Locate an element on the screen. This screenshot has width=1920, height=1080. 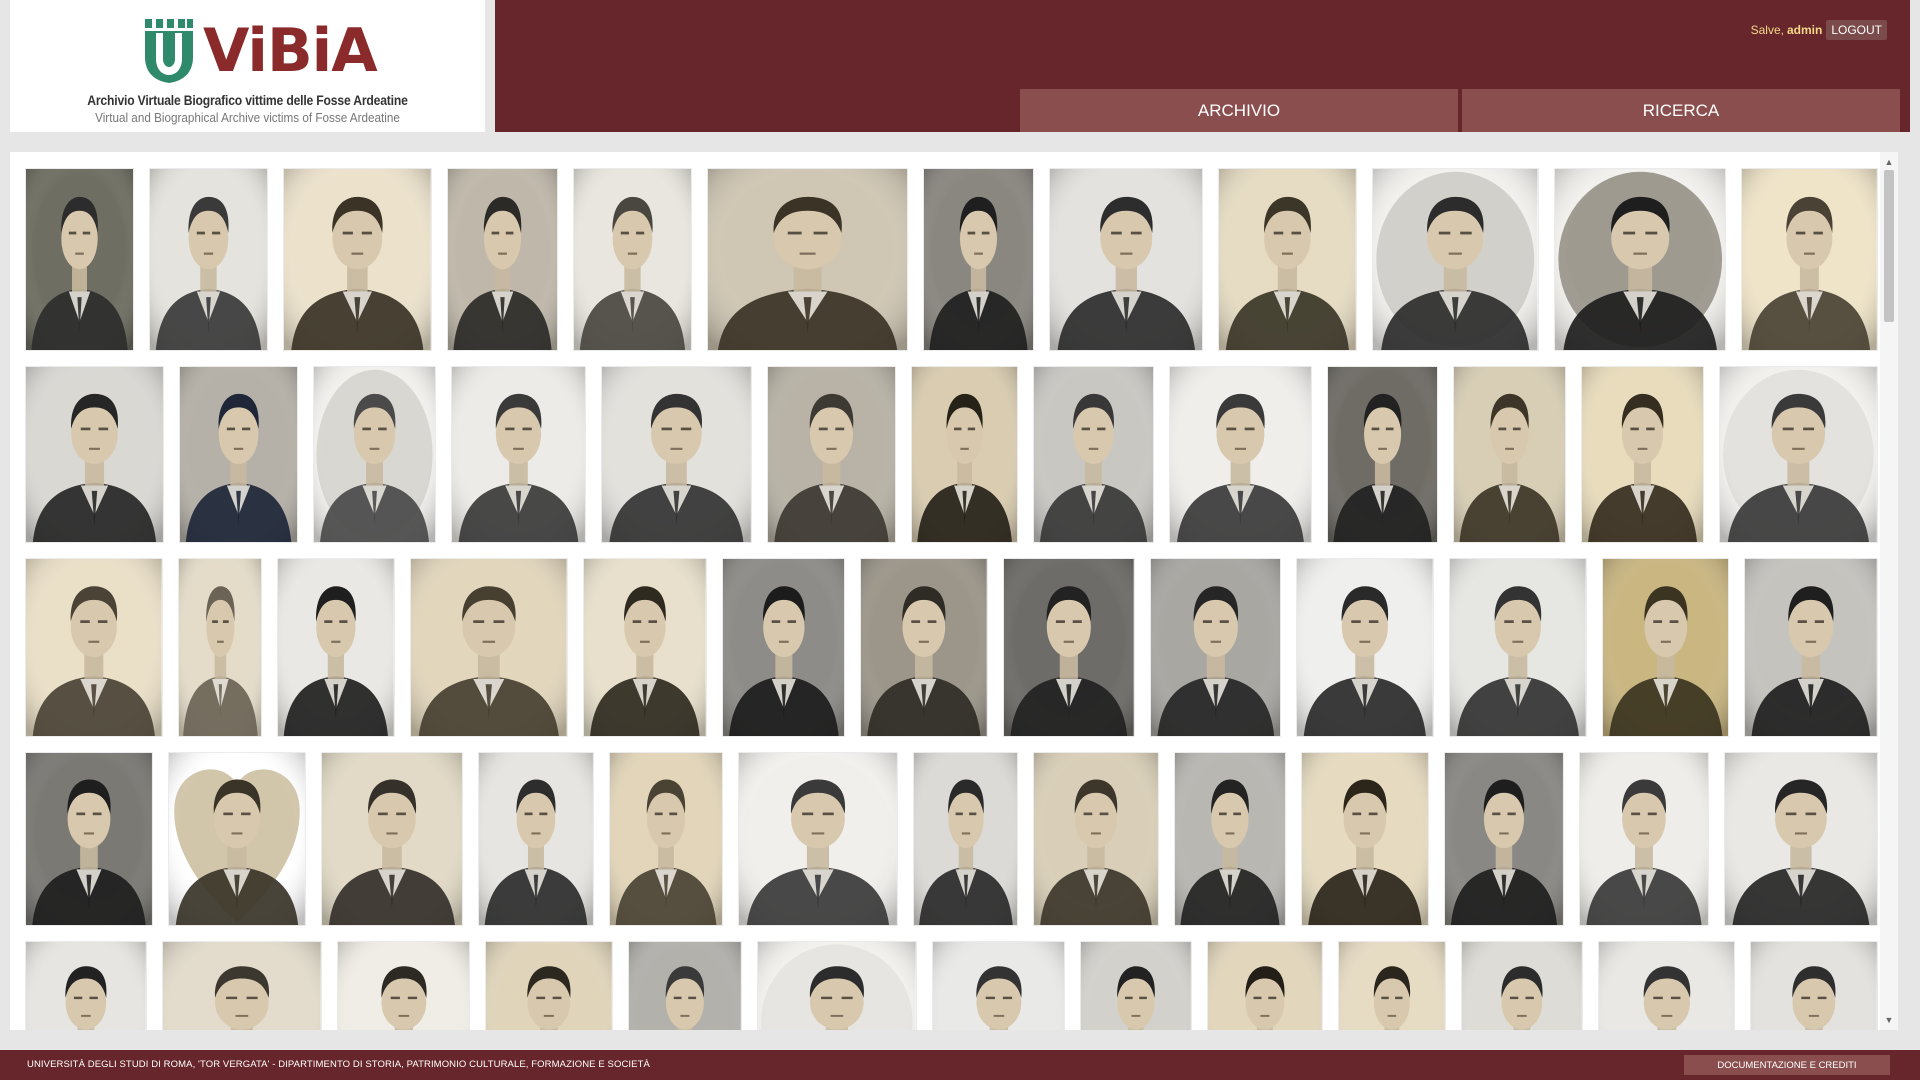
tower-shield-icon is located at coordinates (169, 51).